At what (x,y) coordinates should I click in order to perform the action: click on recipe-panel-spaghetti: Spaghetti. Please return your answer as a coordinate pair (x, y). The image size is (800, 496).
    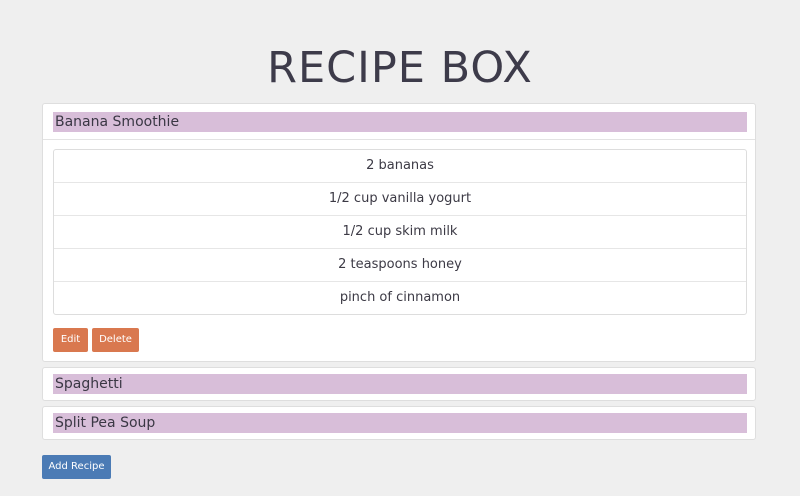
    Looking at the image, I should click on (399, 384).